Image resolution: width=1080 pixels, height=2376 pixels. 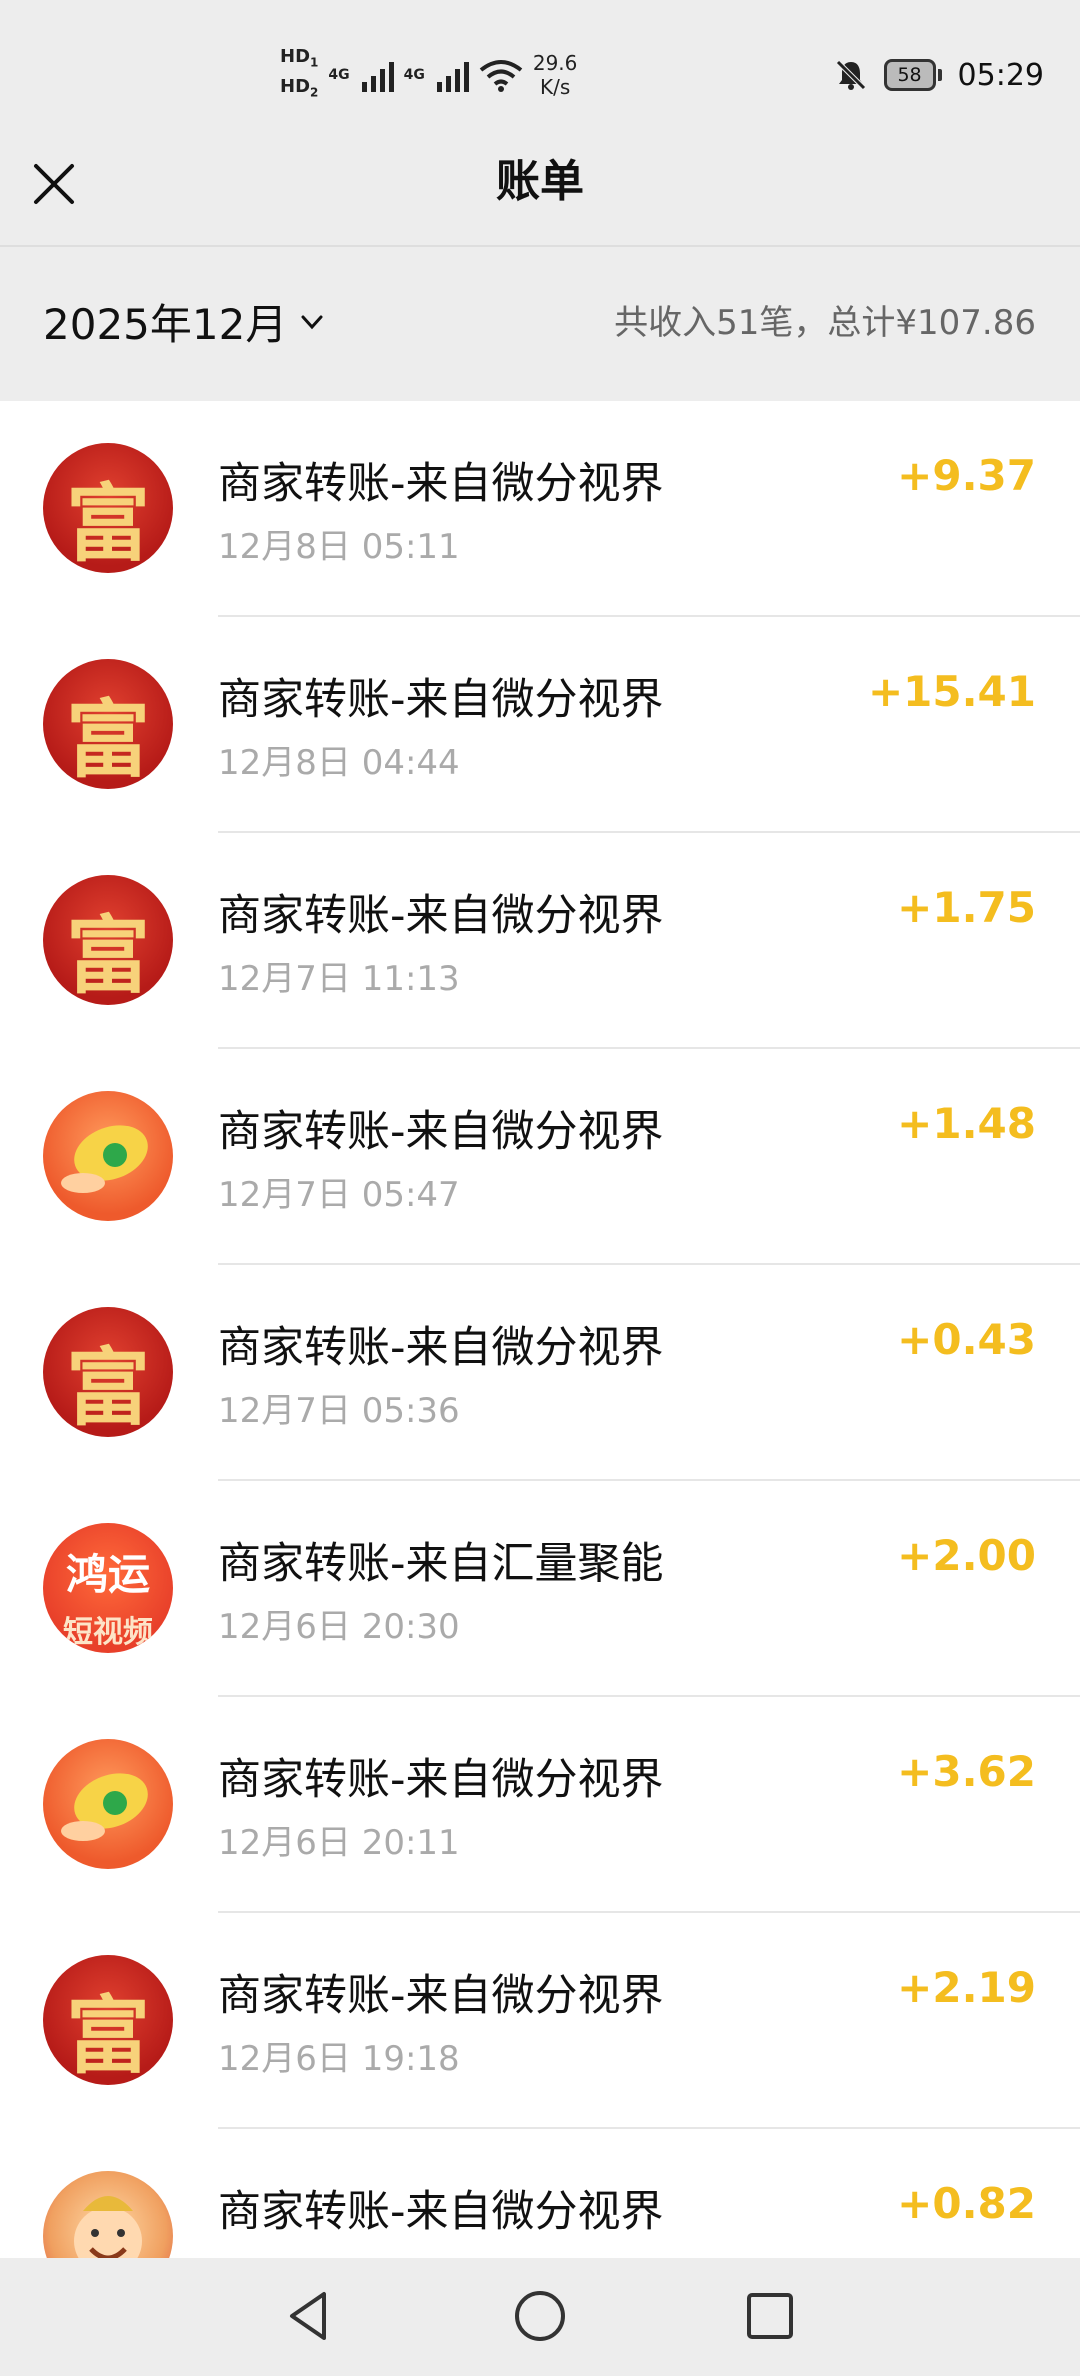 I want to click on transaction-title: 商家转账-来自汇量聚能, so click(x=441, y=1564).